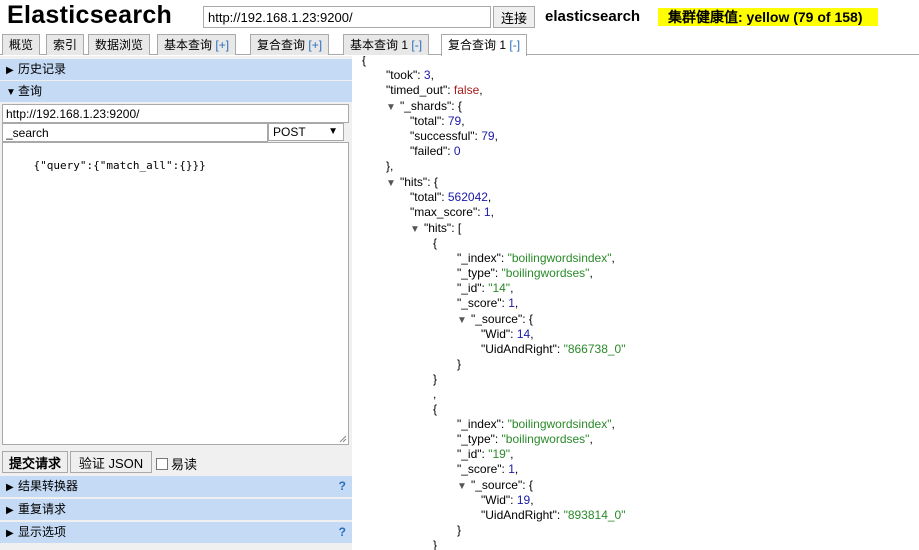 The width and height of the screenshot is (919, 550). What do you see at coordinates (42, 69) in the screenshot?
I see `section-label: 历史记录` at bounding box center [42, 69].